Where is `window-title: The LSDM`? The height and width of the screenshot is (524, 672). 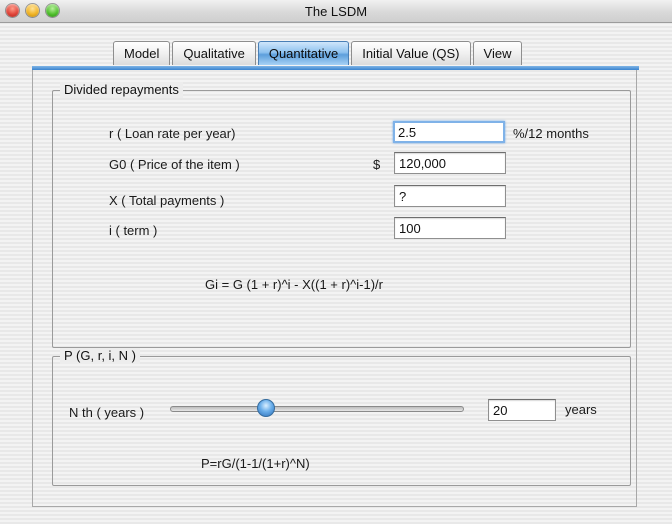 window-title: The LSDM is located at coordinates (336, 11).